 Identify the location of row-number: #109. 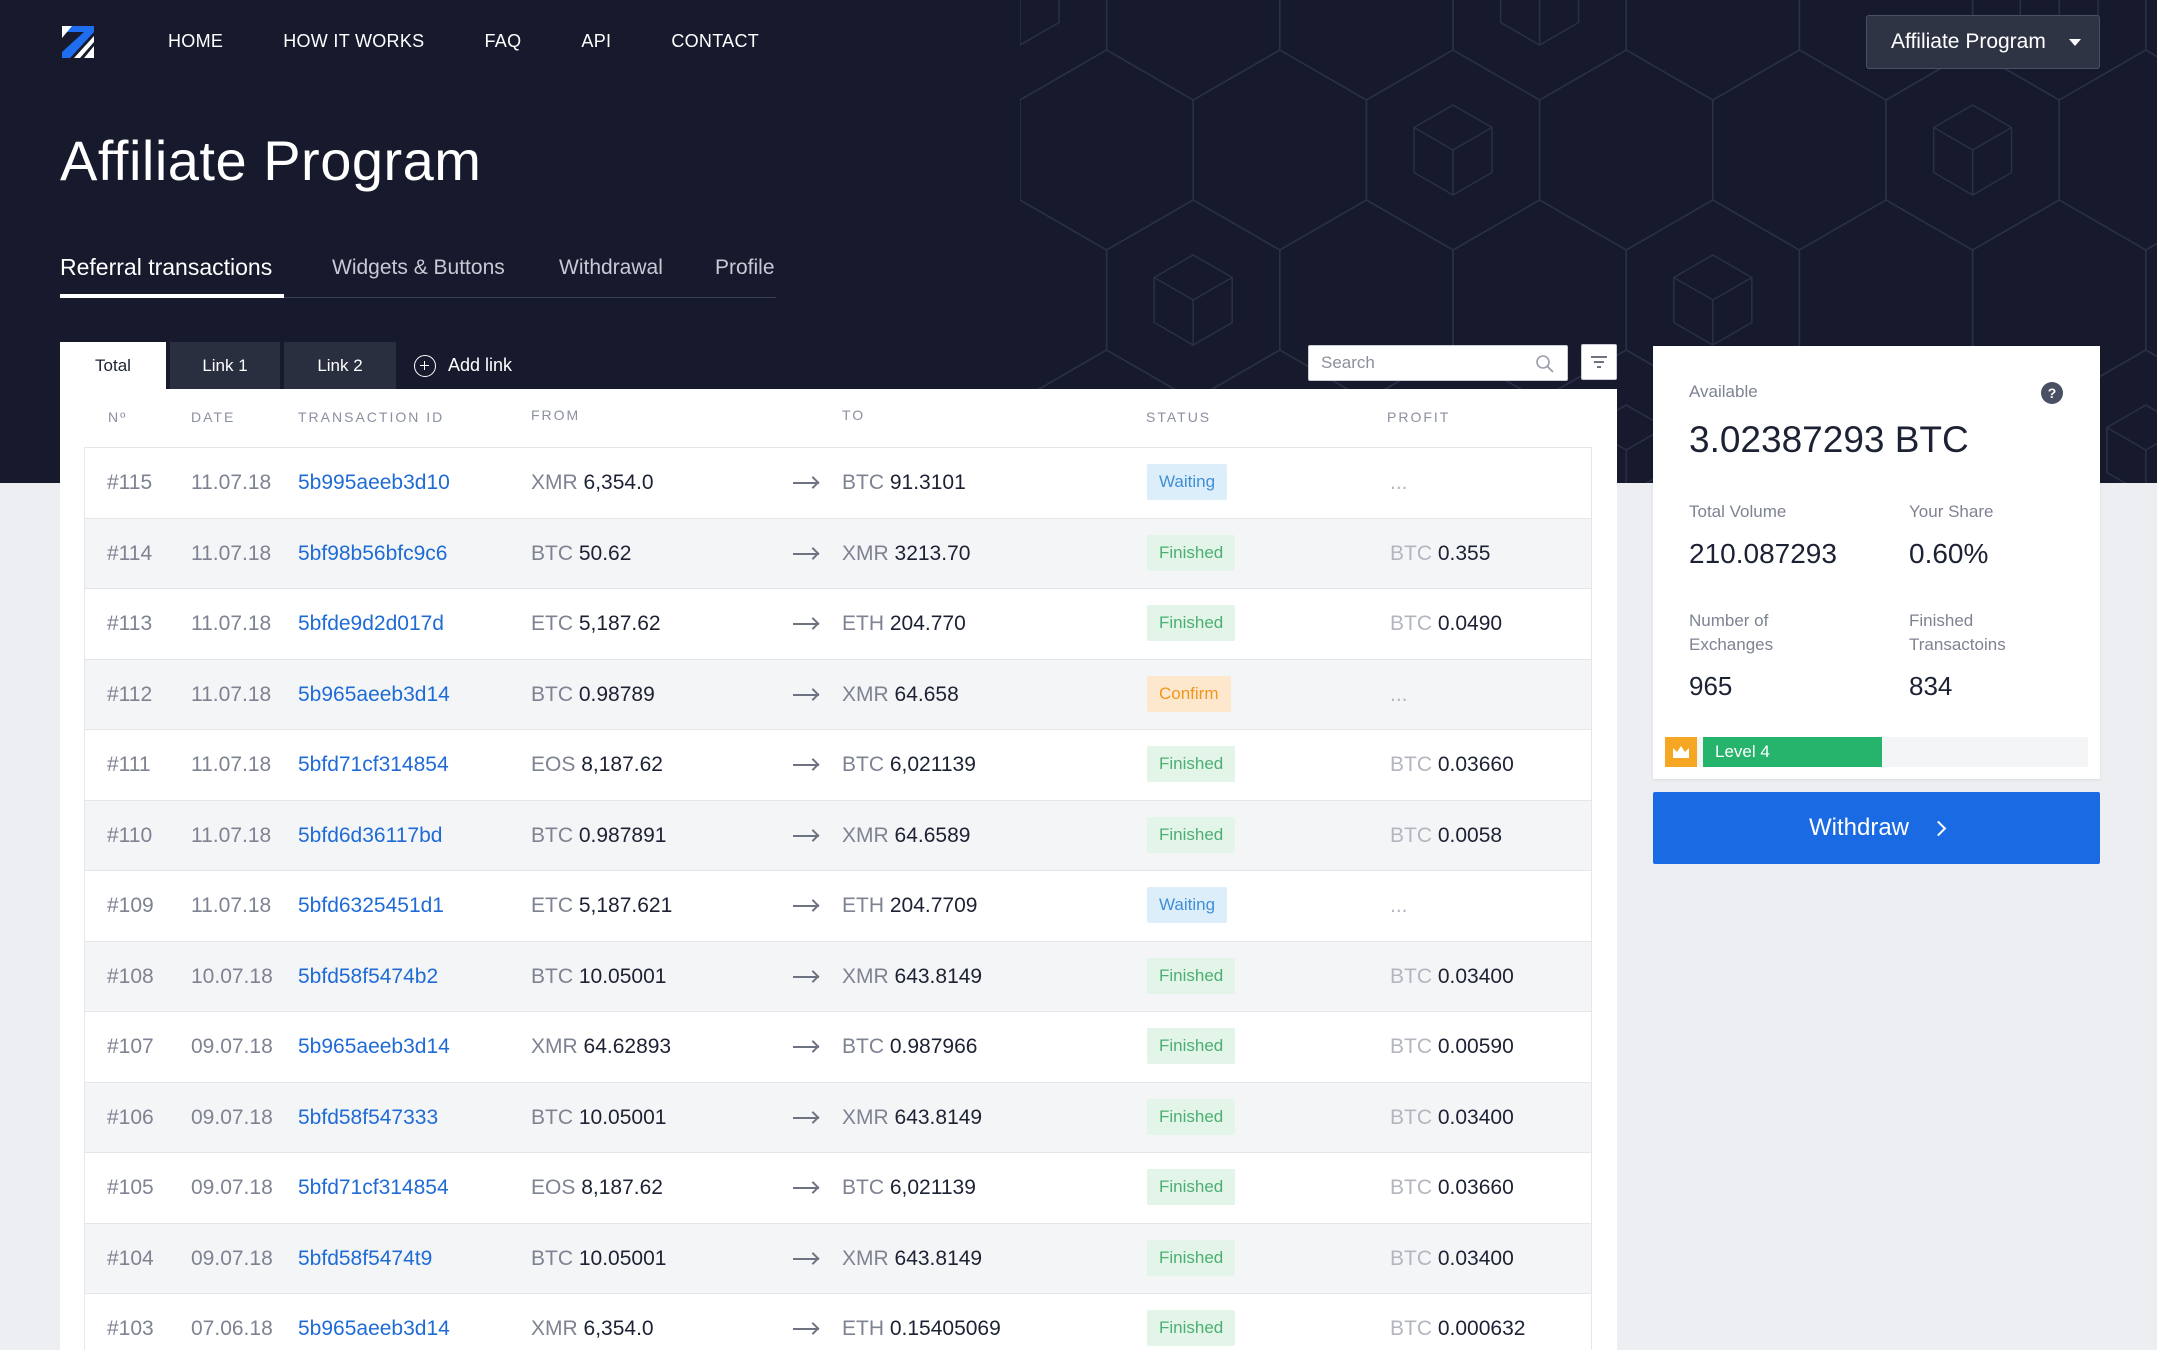
(130, 905).